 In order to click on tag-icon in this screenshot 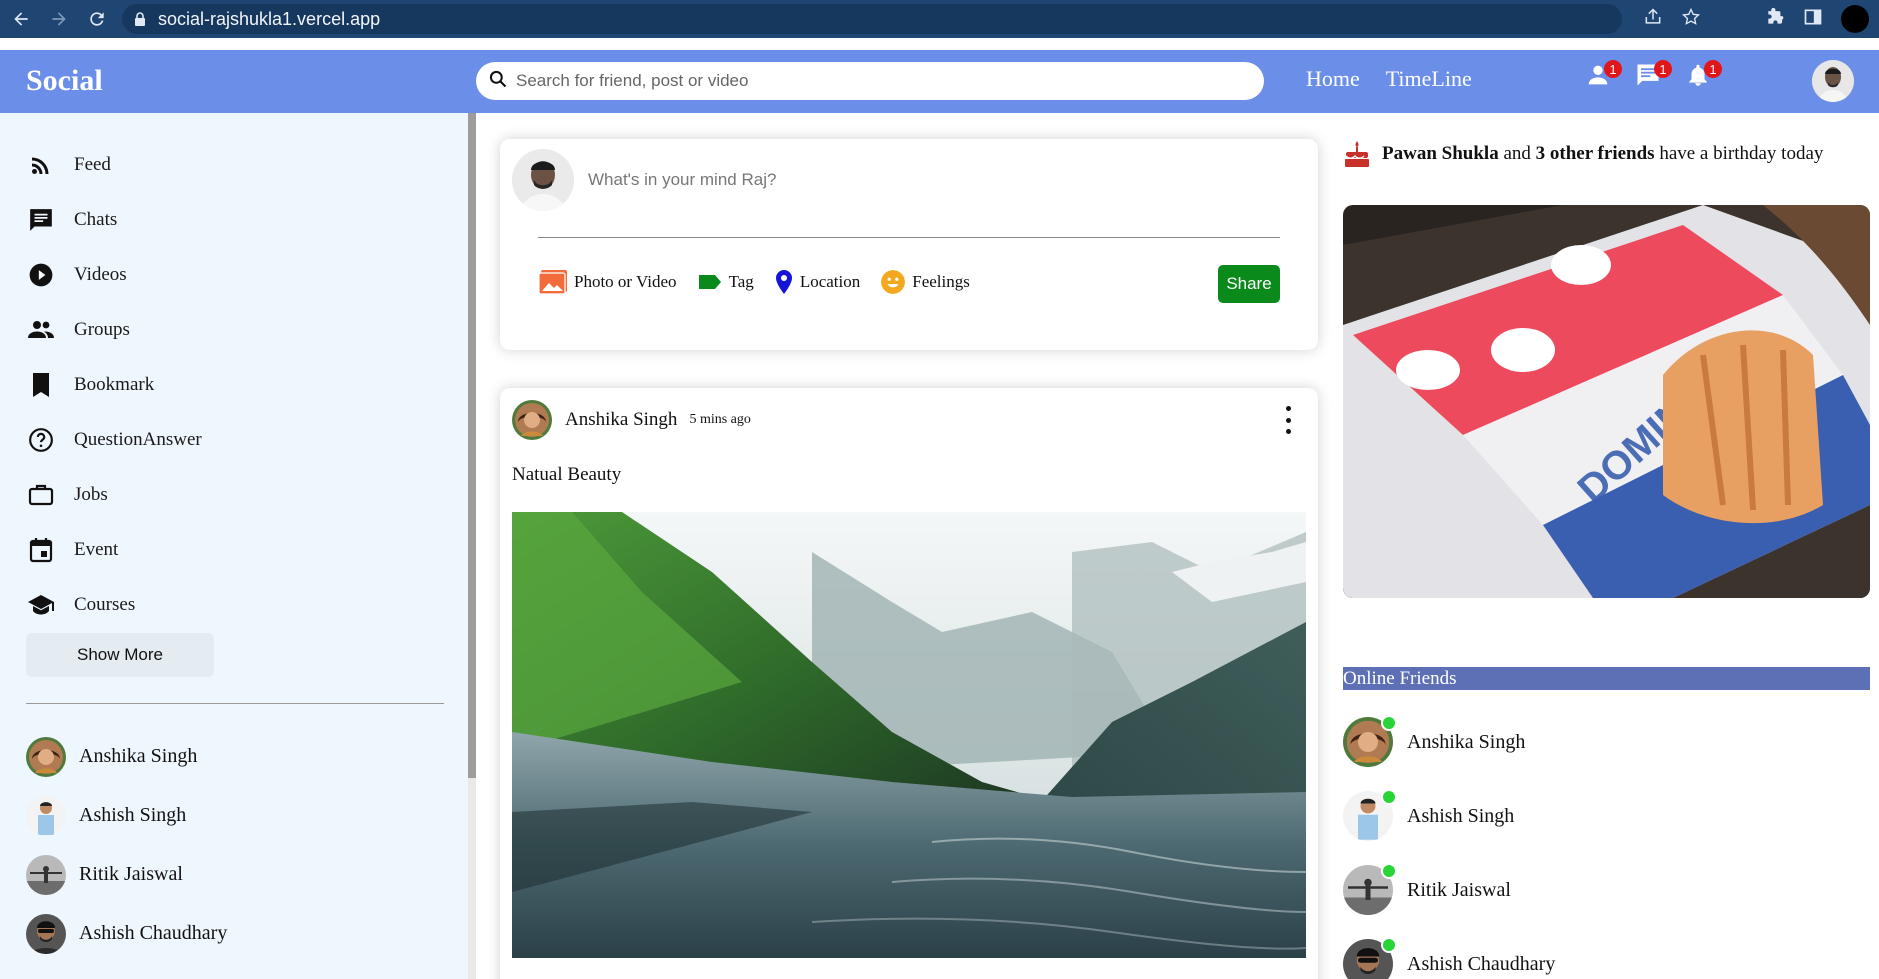, I will do `click(710, 282)`.